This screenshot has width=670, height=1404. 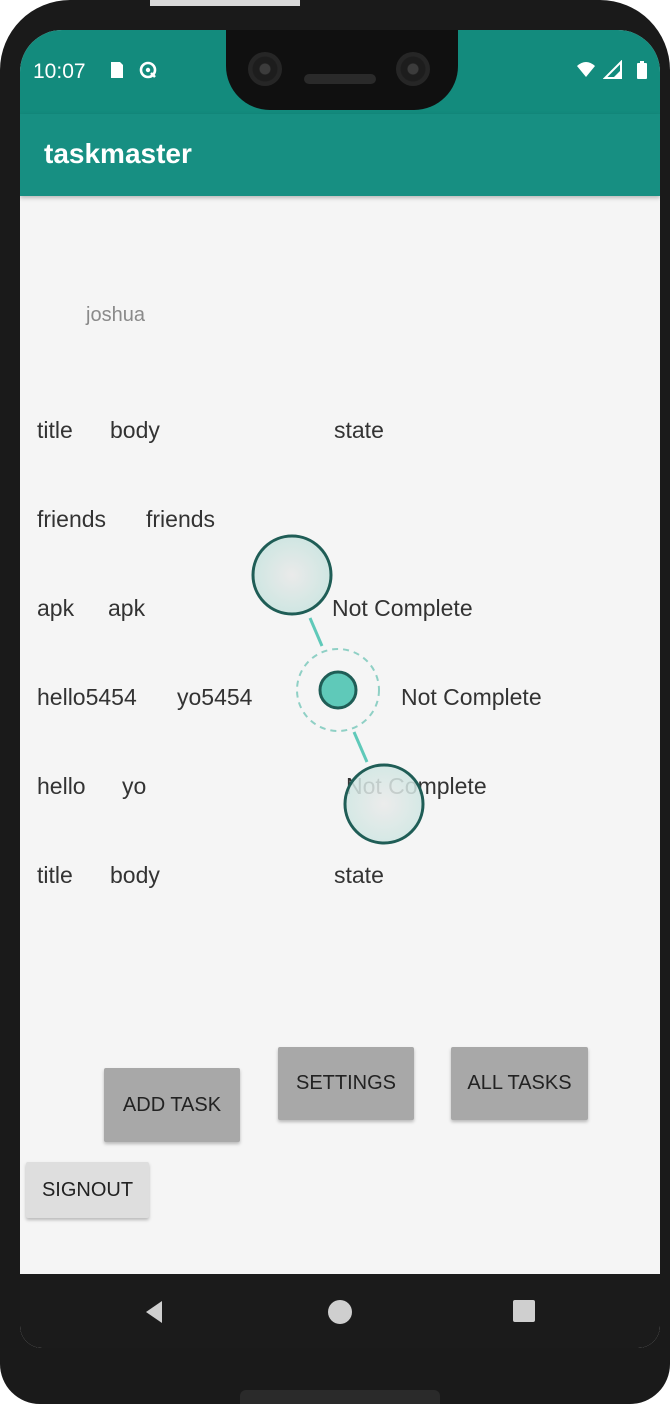 I want to click on home-icon, so click(x=340, y=1312).